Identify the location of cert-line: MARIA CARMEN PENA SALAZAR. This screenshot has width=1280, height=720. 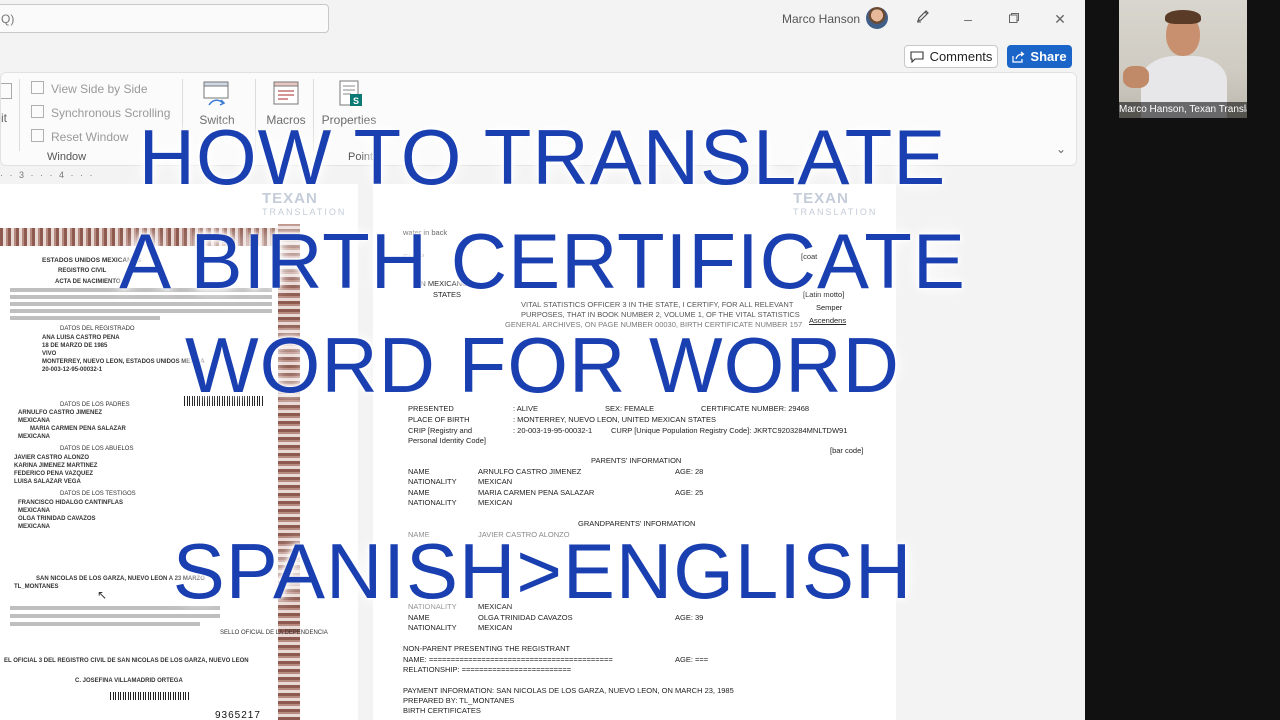
(78, 429).